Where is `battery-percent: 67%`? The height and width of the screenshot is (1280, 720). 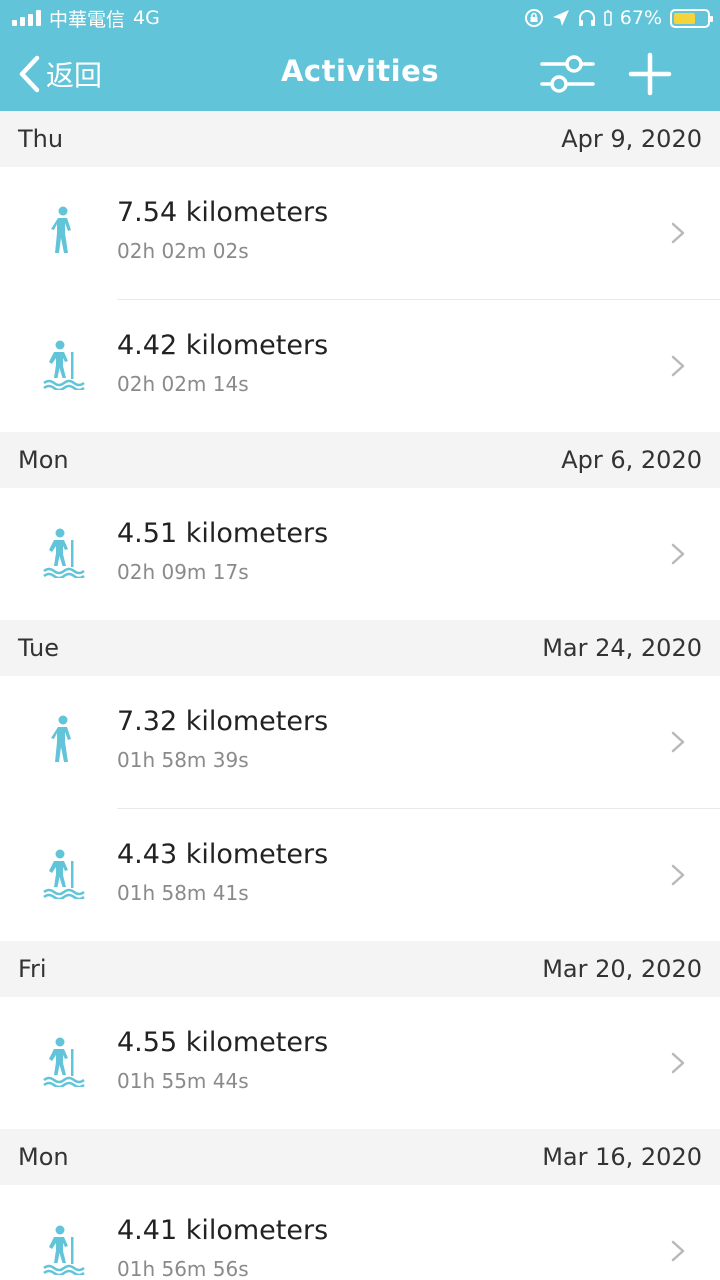 battery-percent: 67% is located at coordinates (640, 18).